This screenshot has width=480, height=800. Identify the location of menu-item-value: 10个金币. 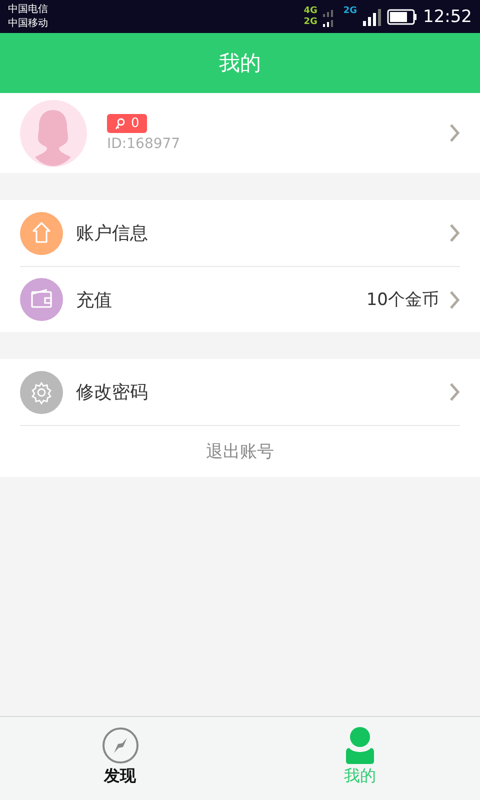
(402, 300).